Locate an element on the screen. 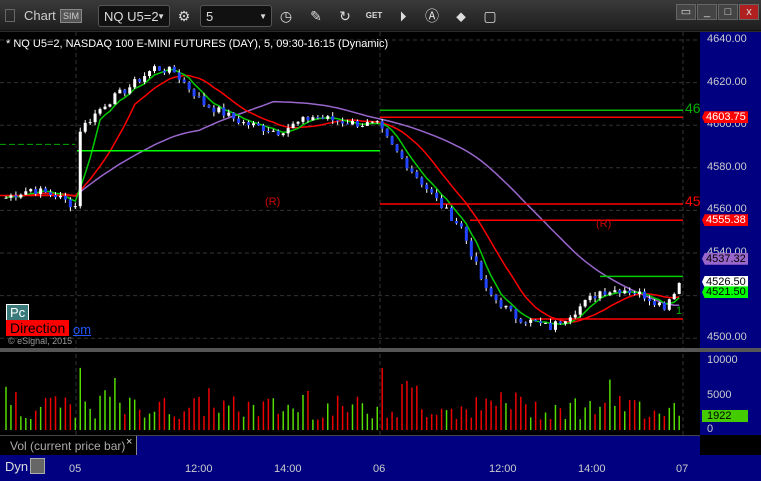 The width and height of the screenshot is (761, 481). minimize-button: _ is located at coordinates (707, 12).